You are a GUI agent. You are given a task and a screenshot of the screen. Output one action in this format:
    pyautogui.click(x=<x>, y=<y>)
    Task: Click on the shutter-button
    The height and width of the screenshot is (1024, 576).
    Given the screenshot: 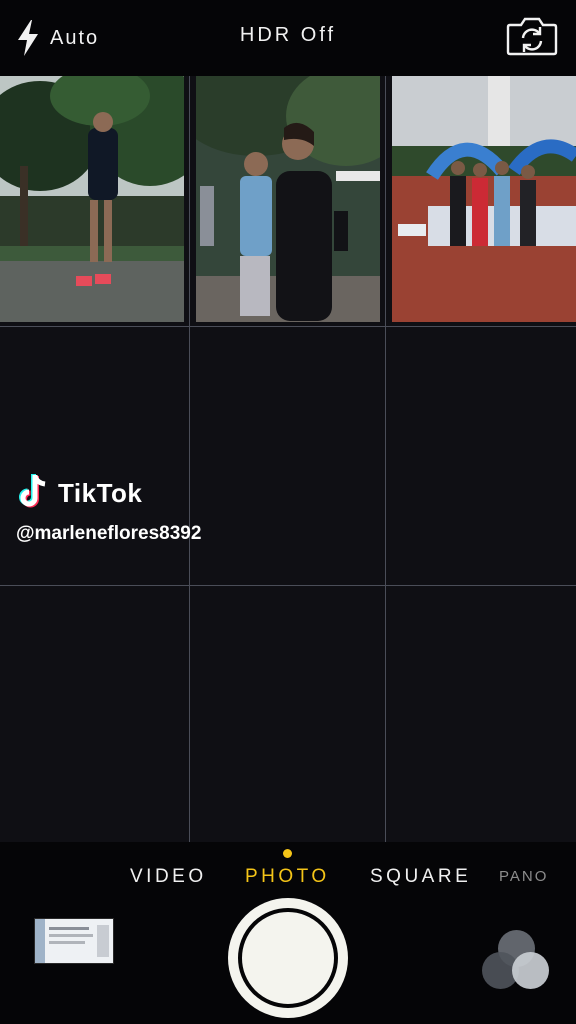 What is the action you would take?
    pyautogui.click(x=288, y=958)
    